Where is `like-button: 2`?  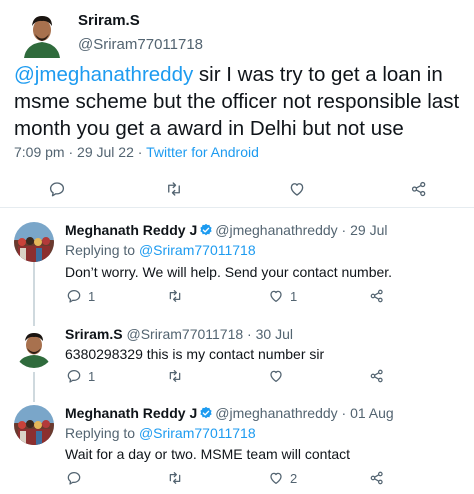 like-button: 2 is located at coordinates (282, 478).